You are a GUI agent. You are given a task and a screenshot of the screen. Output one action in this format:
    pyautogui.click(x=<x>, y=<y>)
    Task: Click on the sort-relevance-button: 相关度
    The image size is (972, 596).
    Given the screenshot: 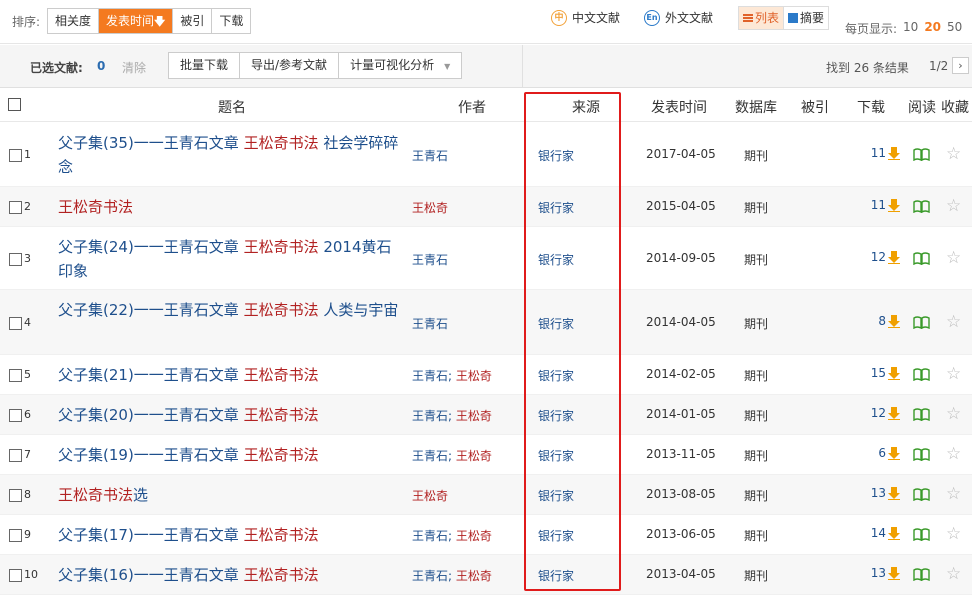 What is the action you would take?
    pyautogui.click(x=74, y=21)
    